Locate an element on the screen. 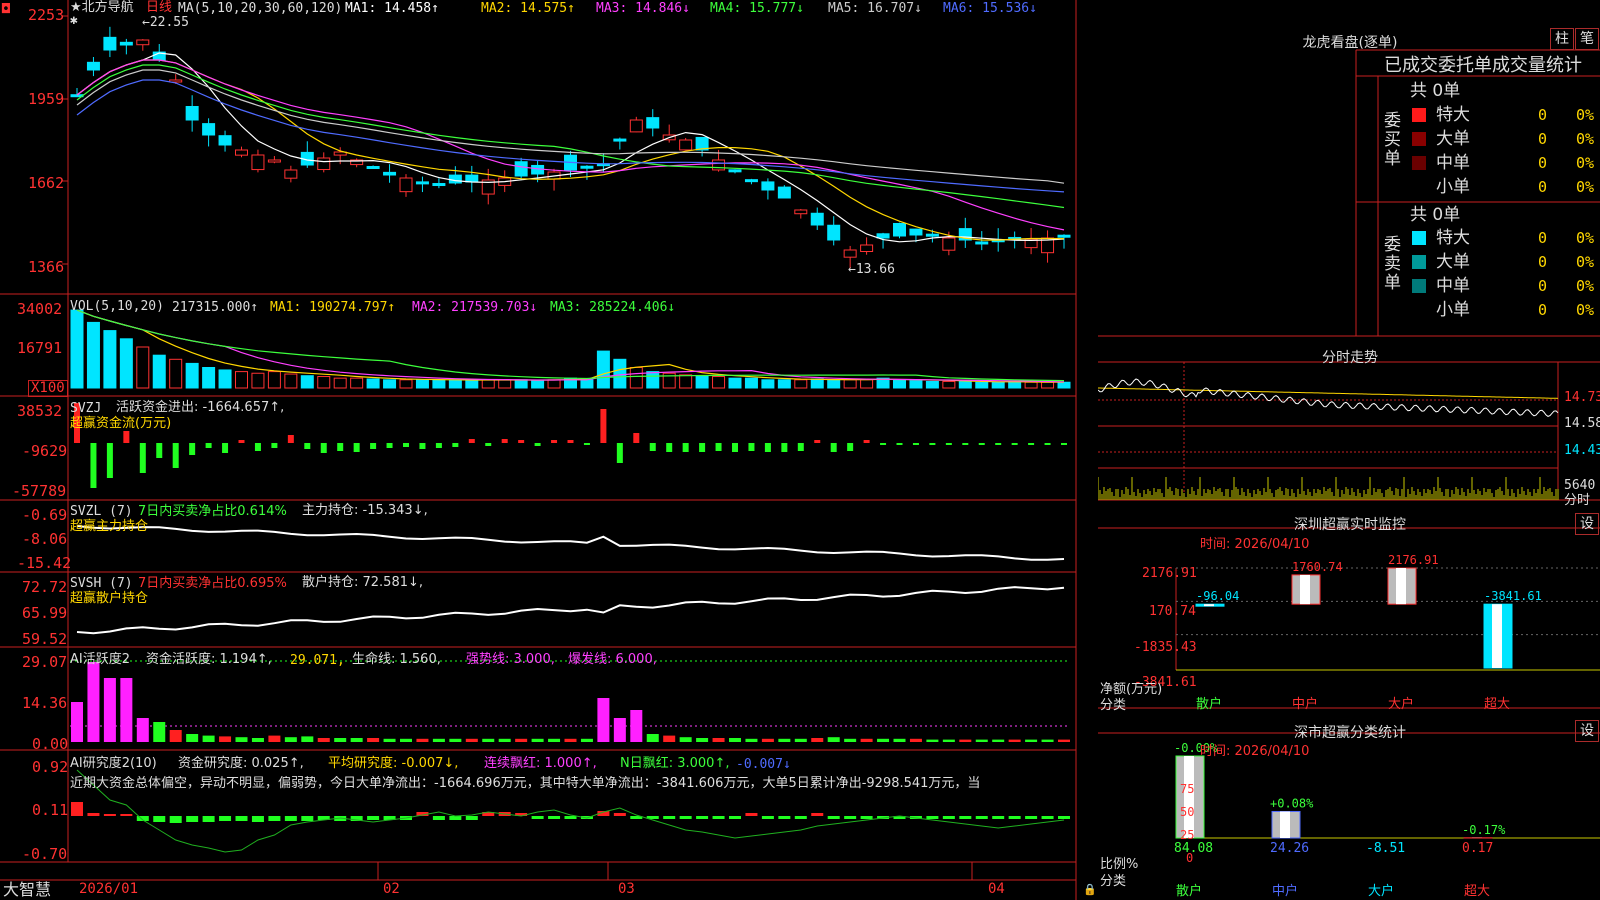 The width and height of the screenshot is (1600, 900). classify-settings-button: 设 is located at coordinates (1587, 731).